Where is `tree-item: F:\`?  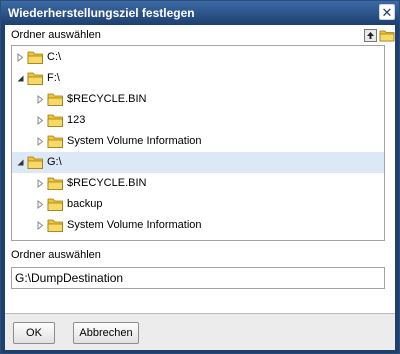
tree-item: F:\ is located at coordinates (198, 78).